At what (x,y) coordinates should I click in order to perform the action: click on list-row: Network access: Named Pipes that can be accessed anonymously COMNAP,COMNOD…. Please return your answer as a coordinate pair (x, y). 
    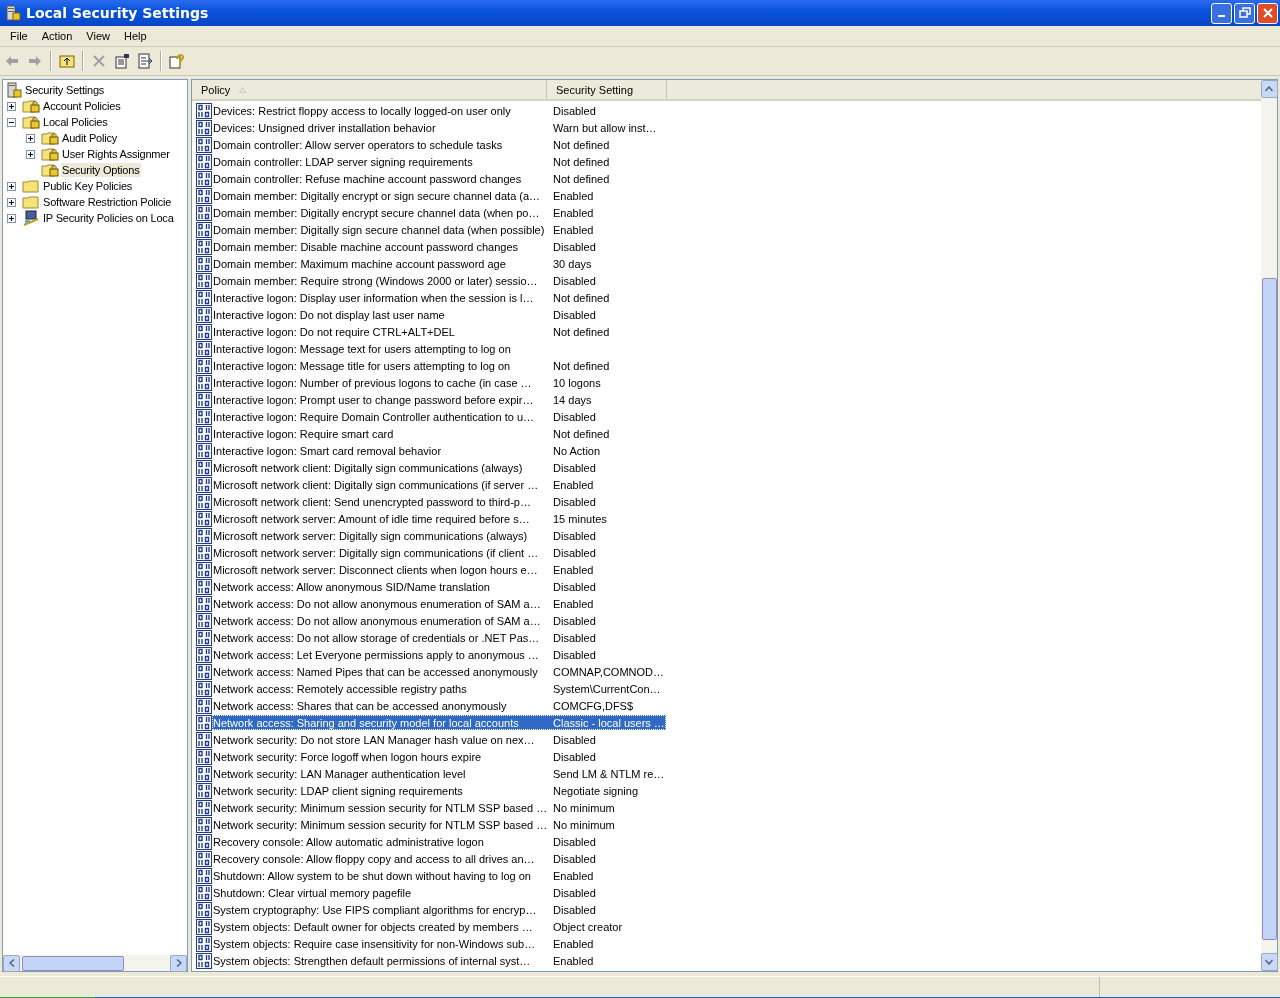
    Looking at the image, I should click on (439, 671).